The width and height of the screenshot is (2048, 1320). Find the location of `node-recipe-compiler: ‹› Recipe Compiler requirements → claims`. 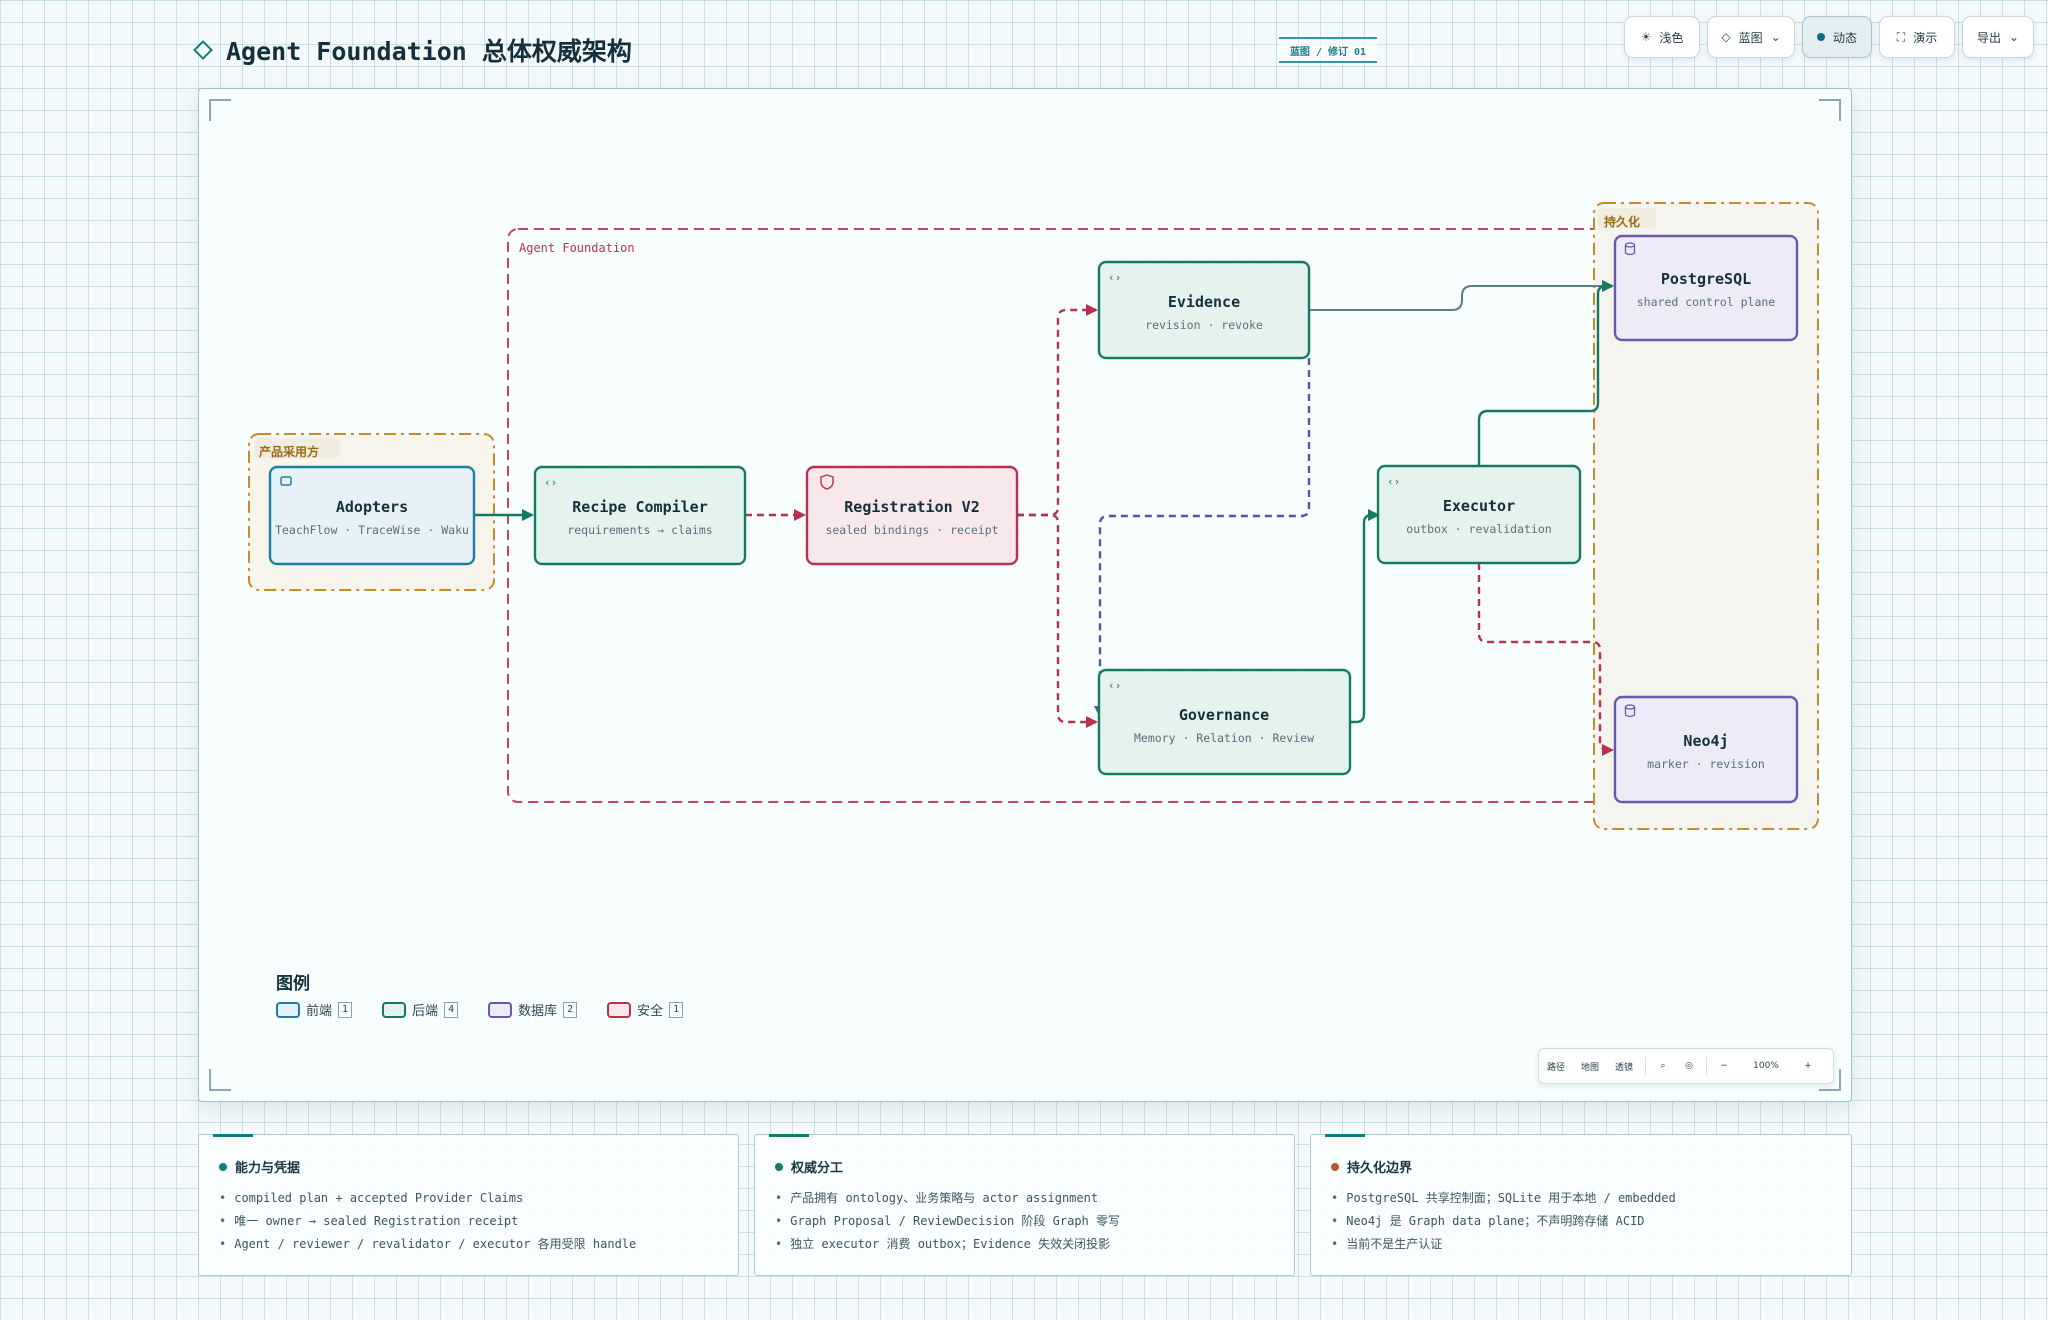

node-recipe-compiler: ‹› Recipe Compiler requirements → claims is located at coordinates (640, 515).